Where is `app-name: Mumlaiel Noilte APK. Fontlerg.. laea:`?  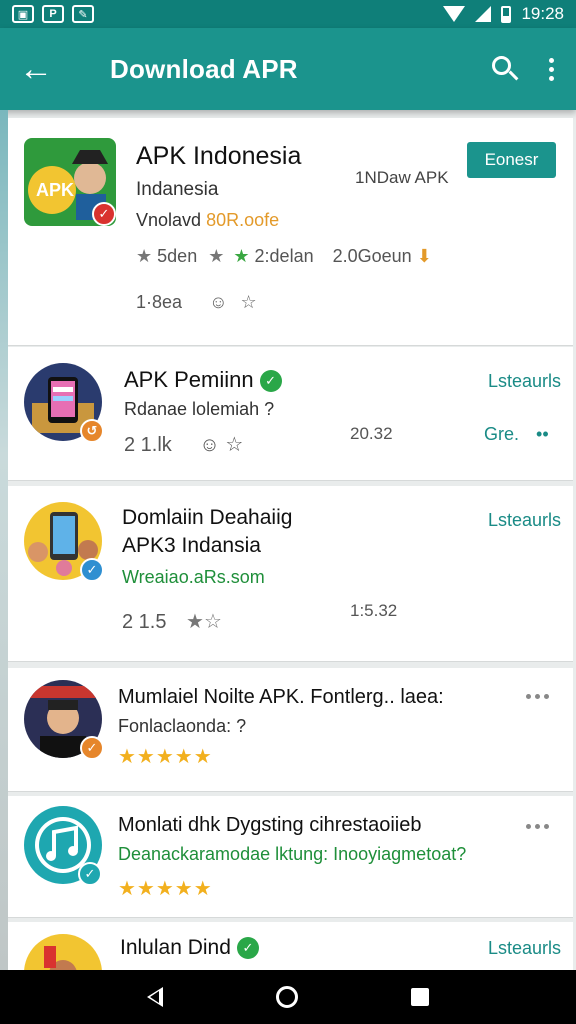
app-name: Mumlaiel Noilte APK. Fontlerg.. laea: is located at coordinates (281, 697).